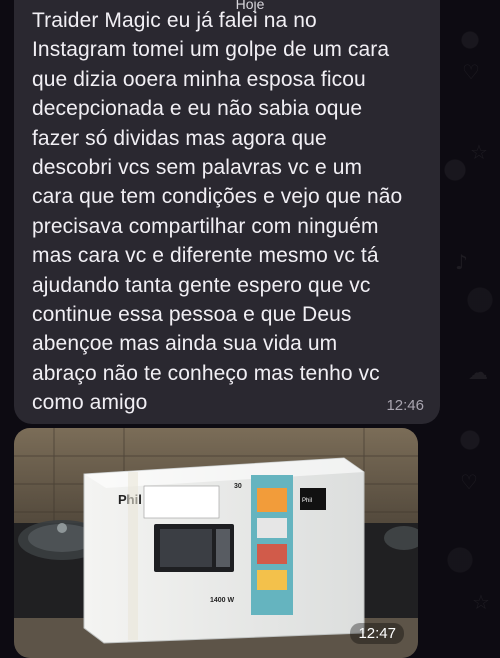 This screenshot has height=658, width=500. Describe the element at coordinates (238, 486) in the screenshot. I see `box-number-text: 30` at that location.